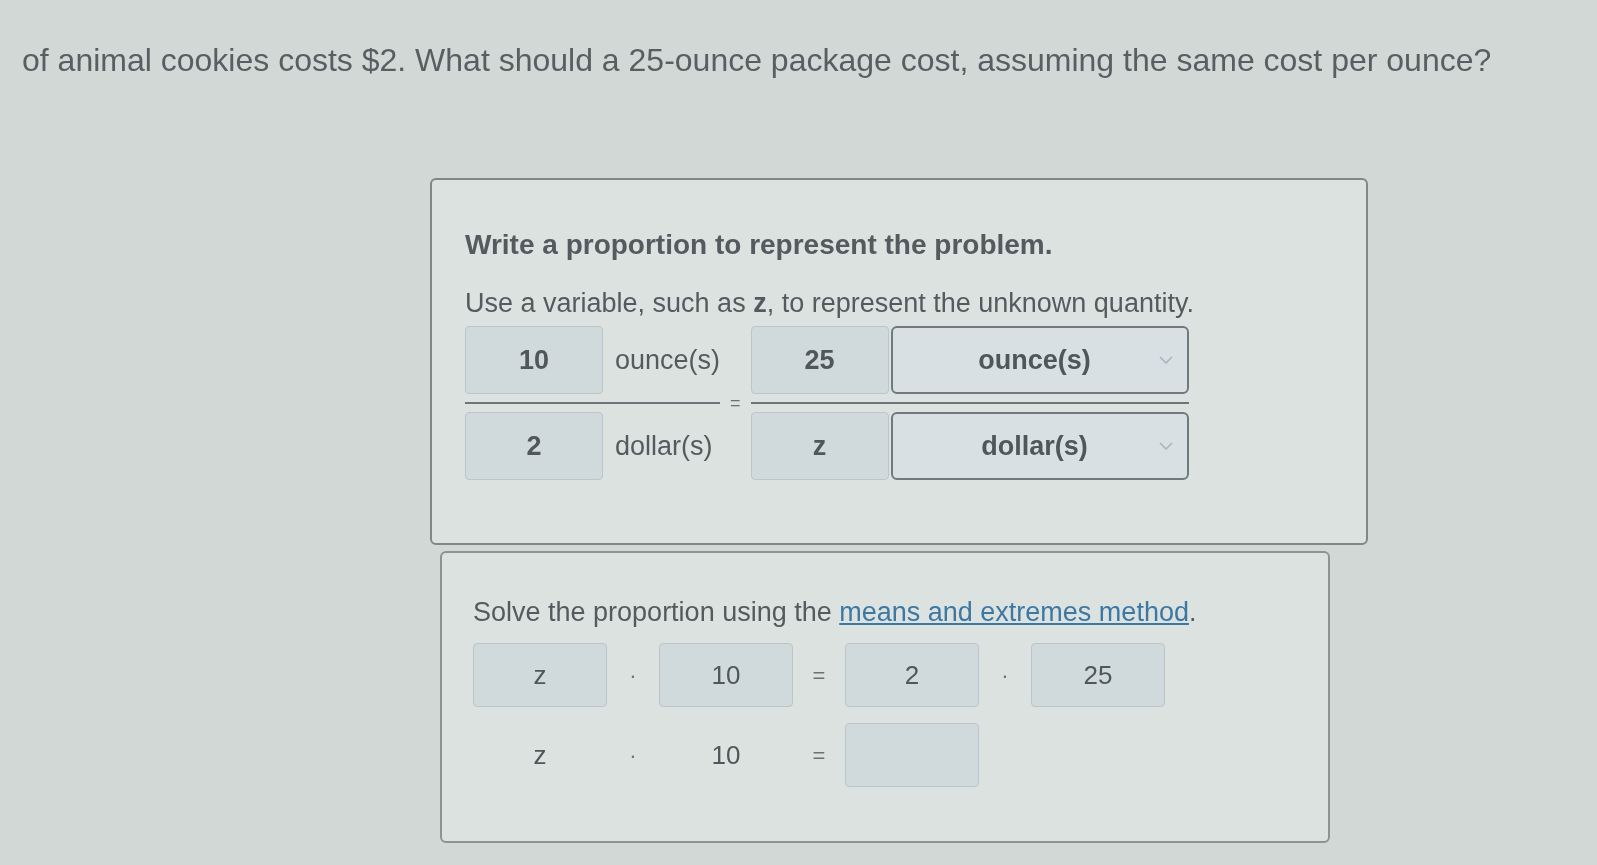 The width and height of the screenshot is (1597, 865). What do you see at coordinates (726, 755) in the screenshot?
I see `expression-term: 10` at bounding box center [726, 755].